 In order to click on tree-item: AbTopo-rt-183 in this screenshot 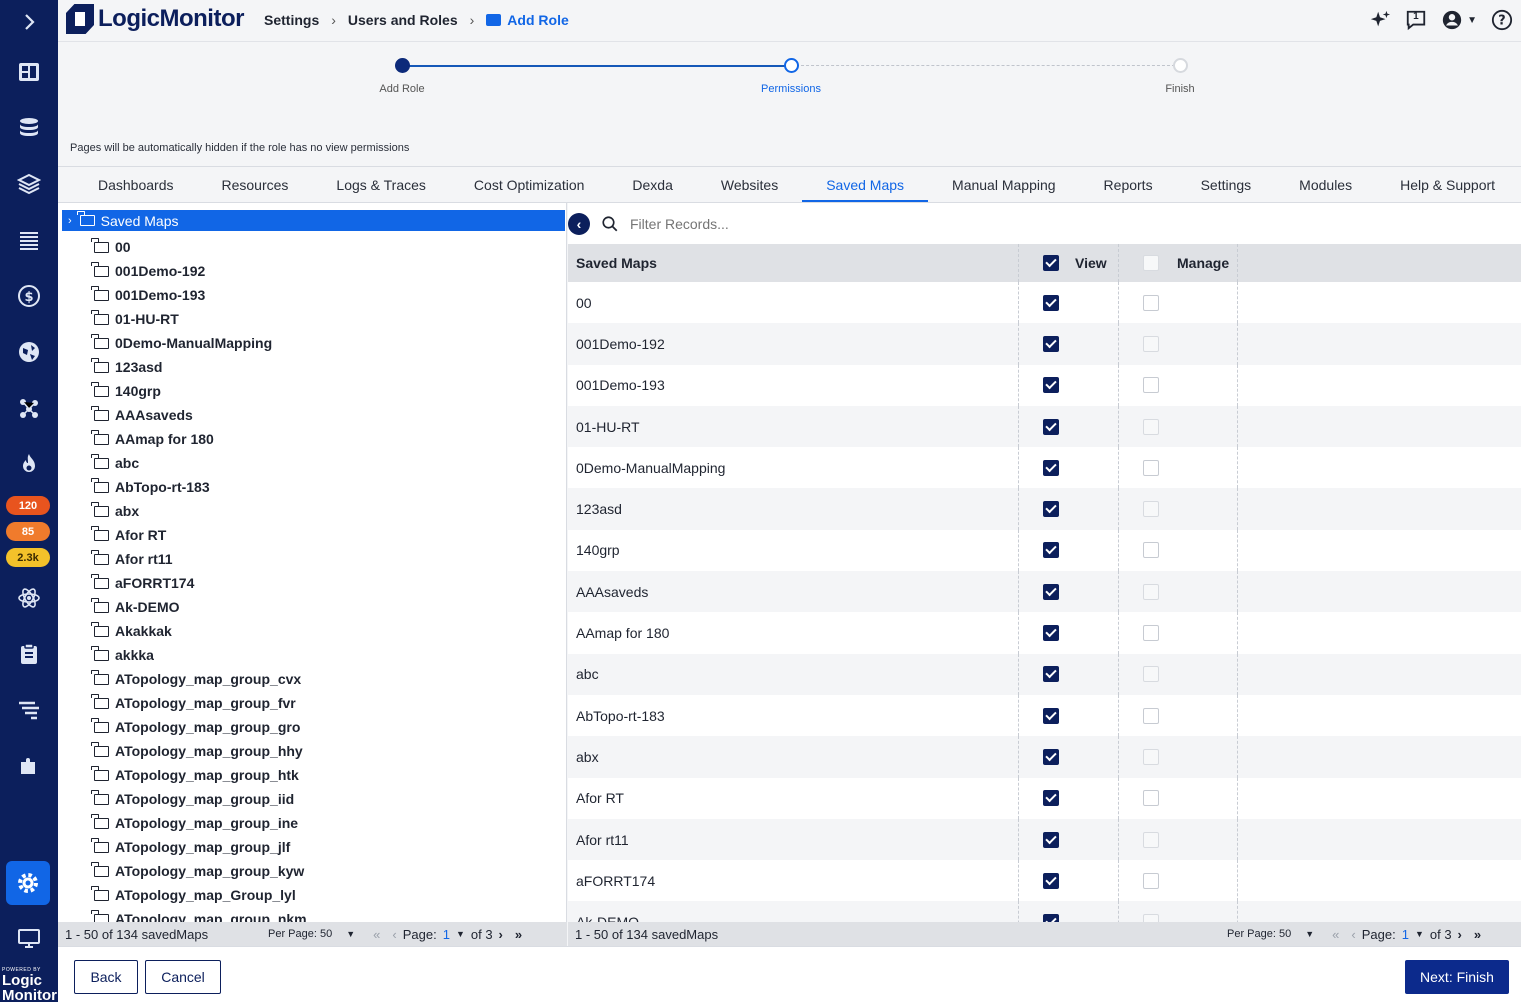, I will do `click(199, 487)`.